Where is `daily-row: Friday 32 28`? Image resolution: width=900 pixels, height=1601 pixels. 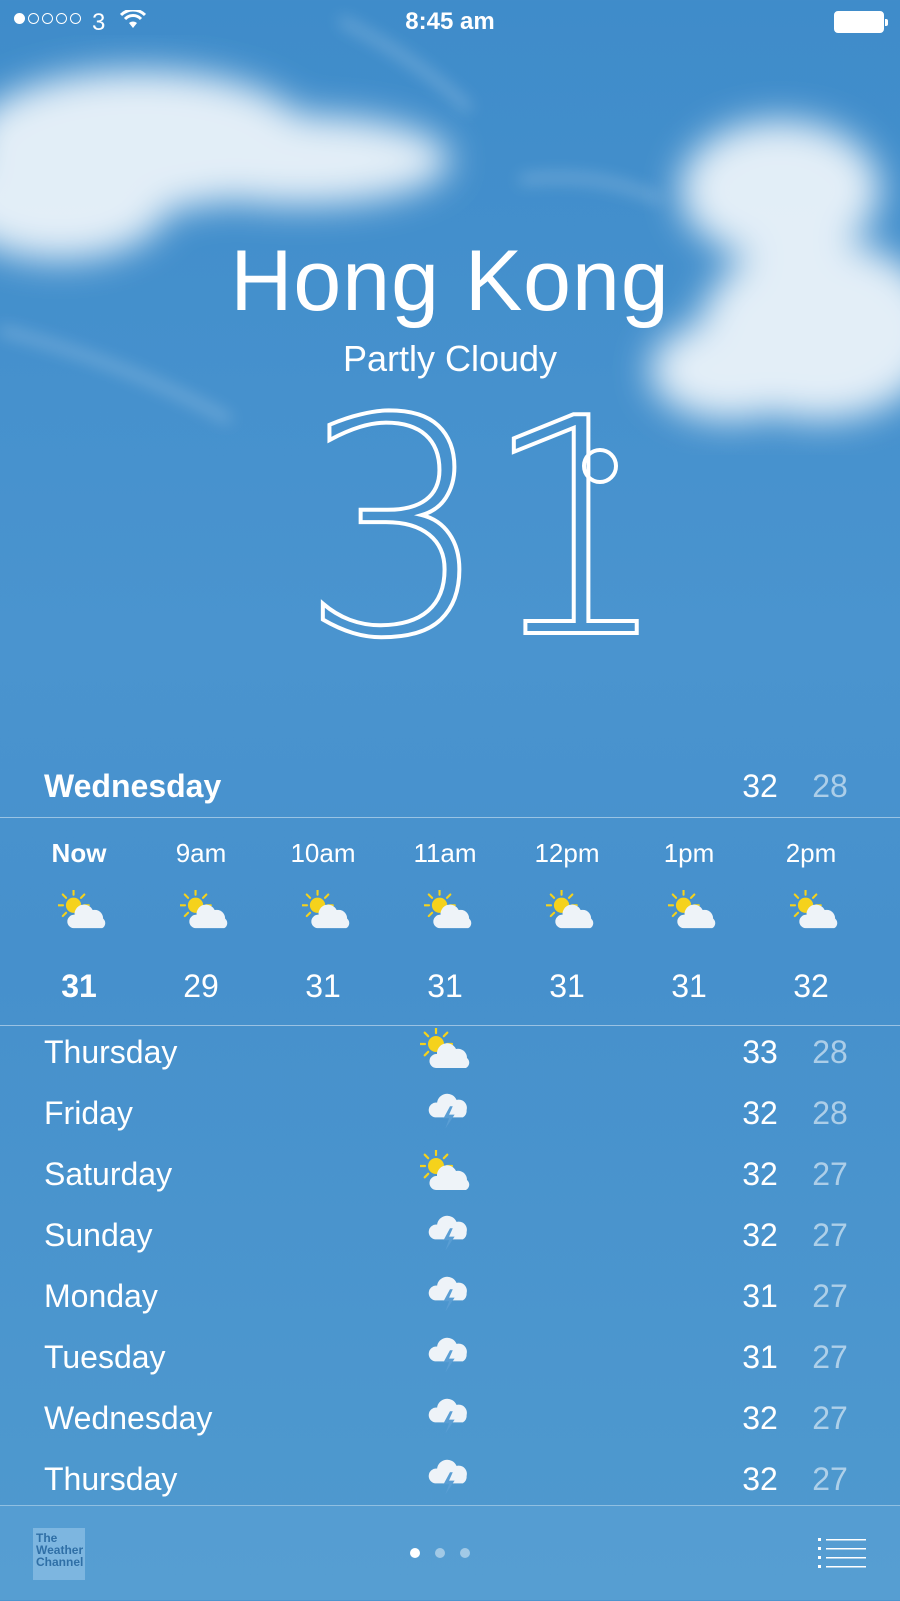
daily-row: Friday 32 28 is located at coordinates (450, 1115).